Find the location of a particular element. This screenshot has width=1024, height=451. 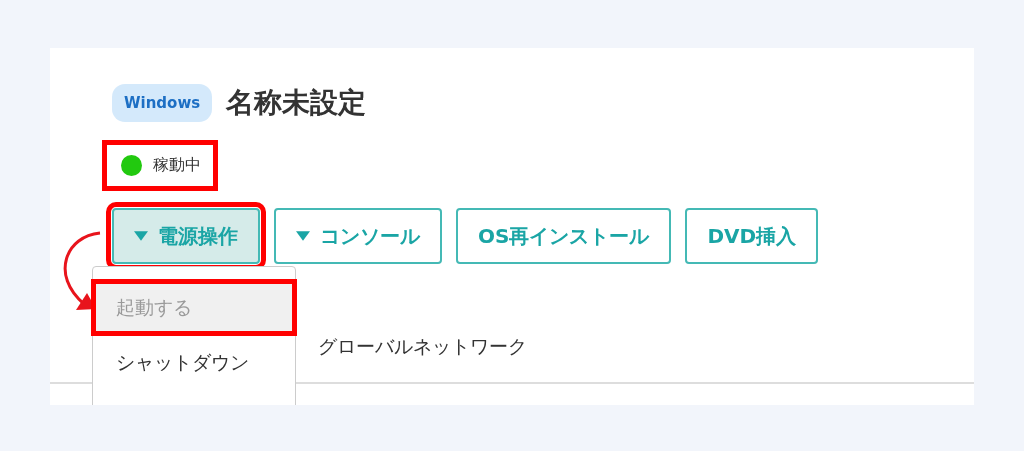

os-badge: Windows is located at coordinates (162, 103).